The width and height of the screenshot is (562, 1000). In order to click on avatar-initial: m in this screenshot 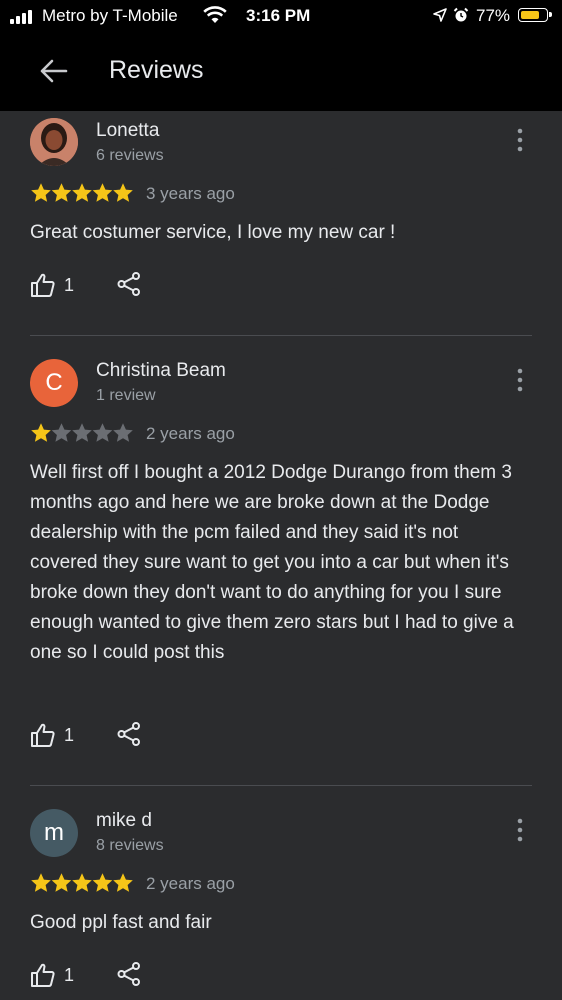, I will do `click(54, 832)`.